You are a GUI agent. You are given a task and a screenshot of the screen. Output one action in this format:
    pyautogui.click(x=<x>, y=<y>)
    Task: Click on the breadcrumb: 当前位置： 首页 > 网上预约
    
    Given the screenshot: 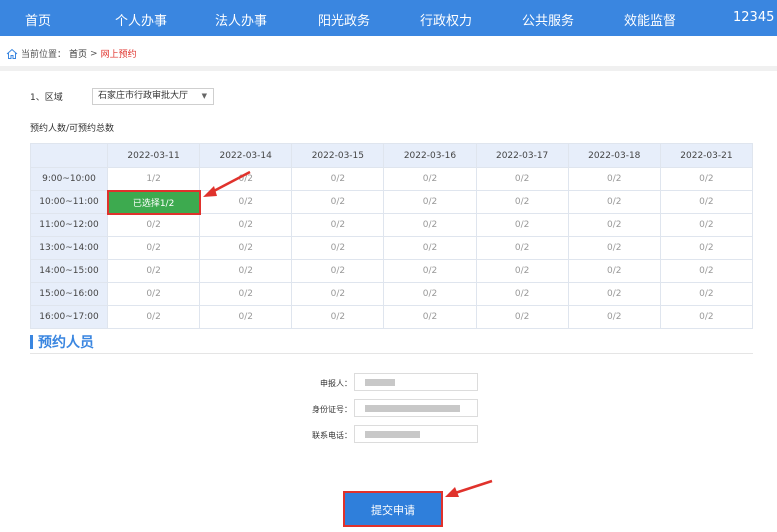 What is the action you would take?
    pyautogui.click(x=71, y=53)
    